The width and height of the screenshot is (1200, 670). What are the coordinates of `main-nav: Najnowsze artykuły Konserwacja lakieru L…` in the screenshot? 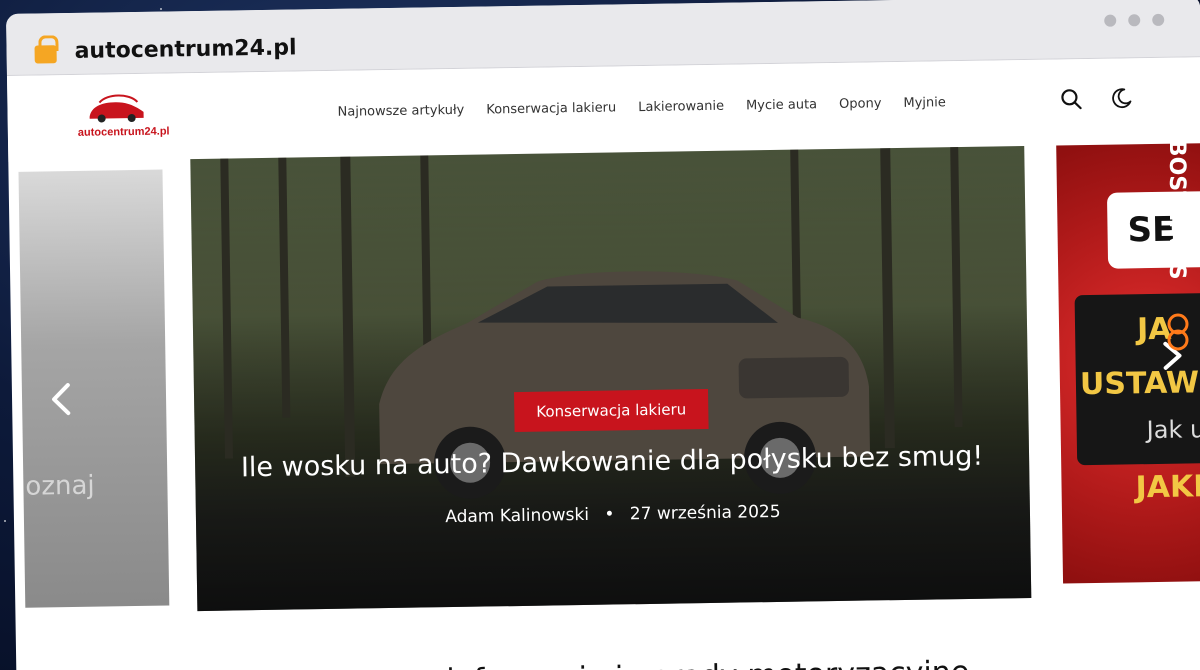 It's located at (641, 107).